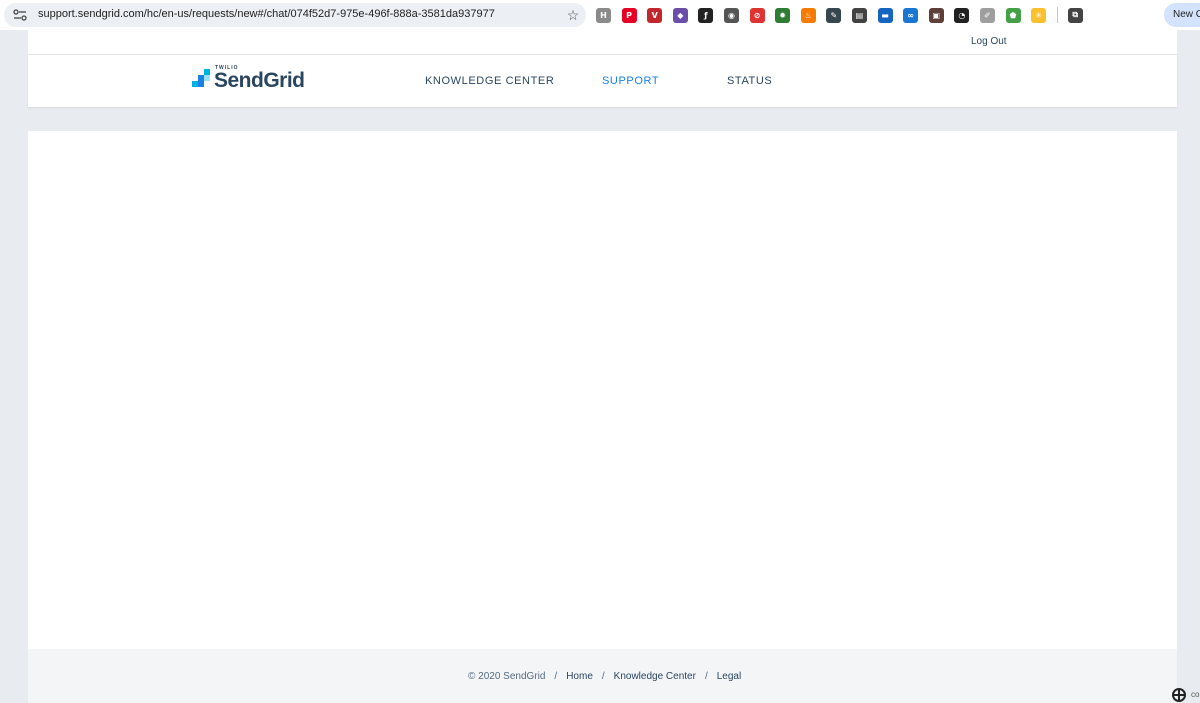 Image resolution: width=1200 pixels, height=703 pixels. I want to click on link-icon: ∞, so click(911, 15).